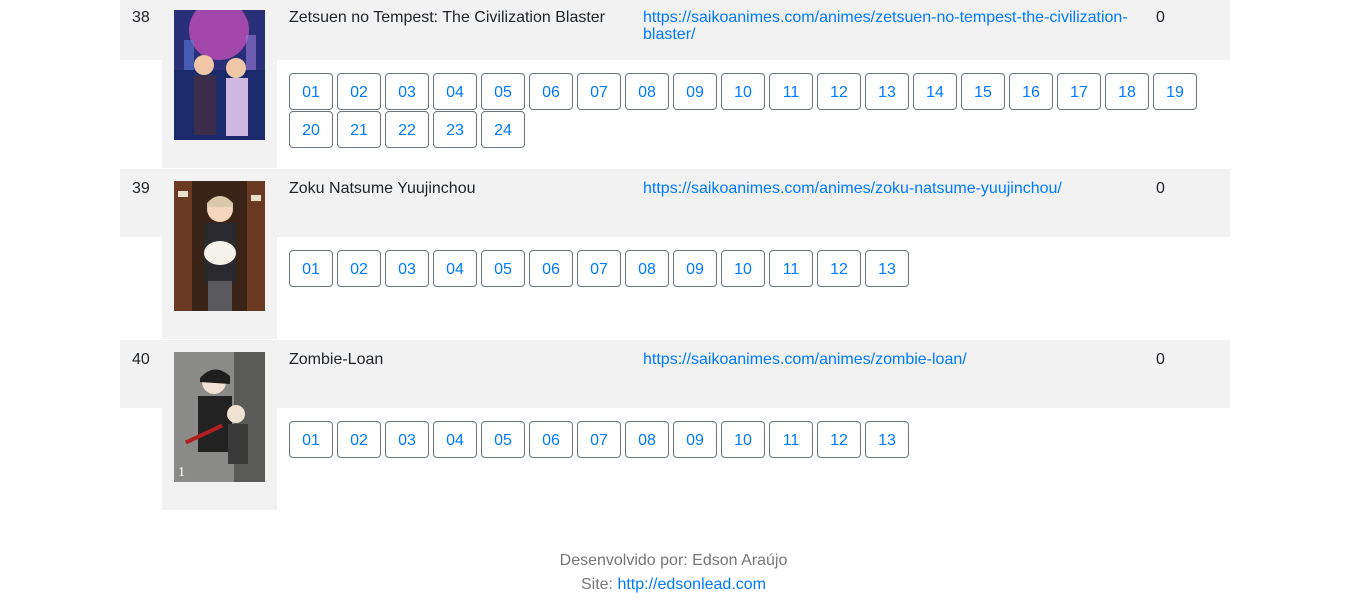  I want to click on episode-button: 20, so click(311, 129).